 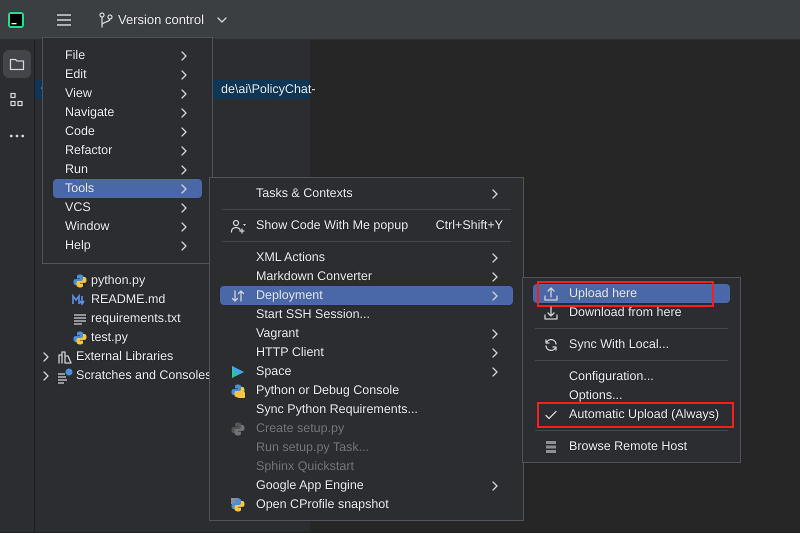 I want to click on menu-item: Google App Engine, so click(x=366, y=485).